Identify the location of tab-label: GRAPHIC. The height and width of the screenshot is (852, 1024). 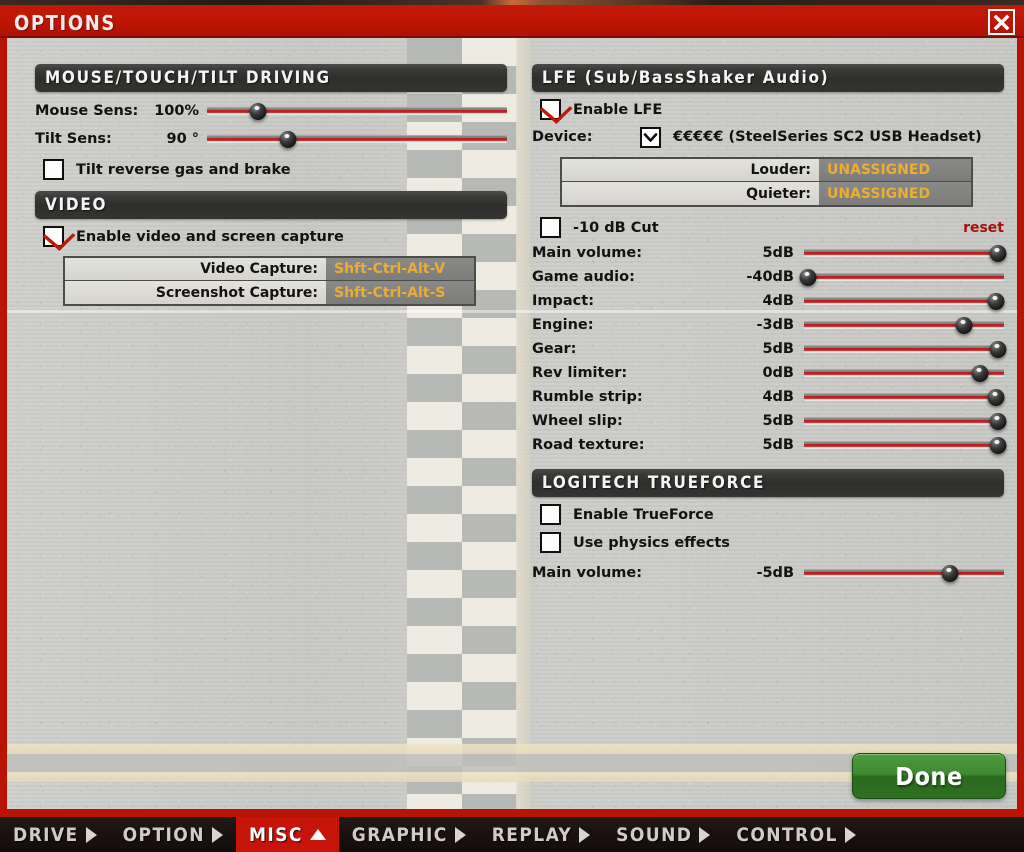
(399, 834).